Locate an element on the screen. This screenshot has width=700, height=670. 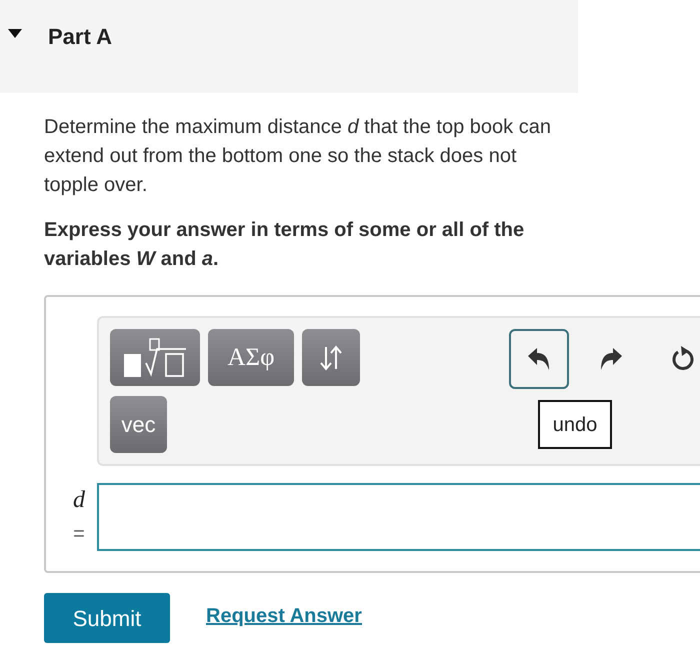
question-text: Determine the maximum distance d that the top book can extend out from the bottom one so the stack does not topple over. is located at coordinates (298, 156).